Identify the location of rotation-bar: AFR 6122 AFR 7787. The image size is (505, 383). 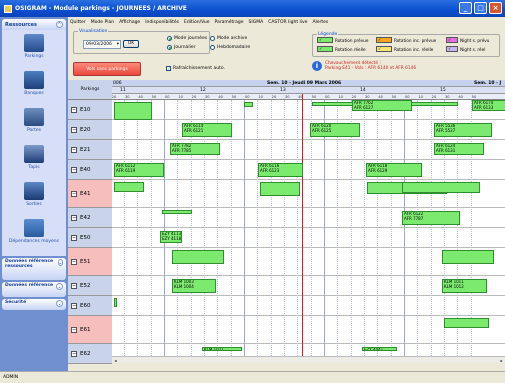
(431, 218).